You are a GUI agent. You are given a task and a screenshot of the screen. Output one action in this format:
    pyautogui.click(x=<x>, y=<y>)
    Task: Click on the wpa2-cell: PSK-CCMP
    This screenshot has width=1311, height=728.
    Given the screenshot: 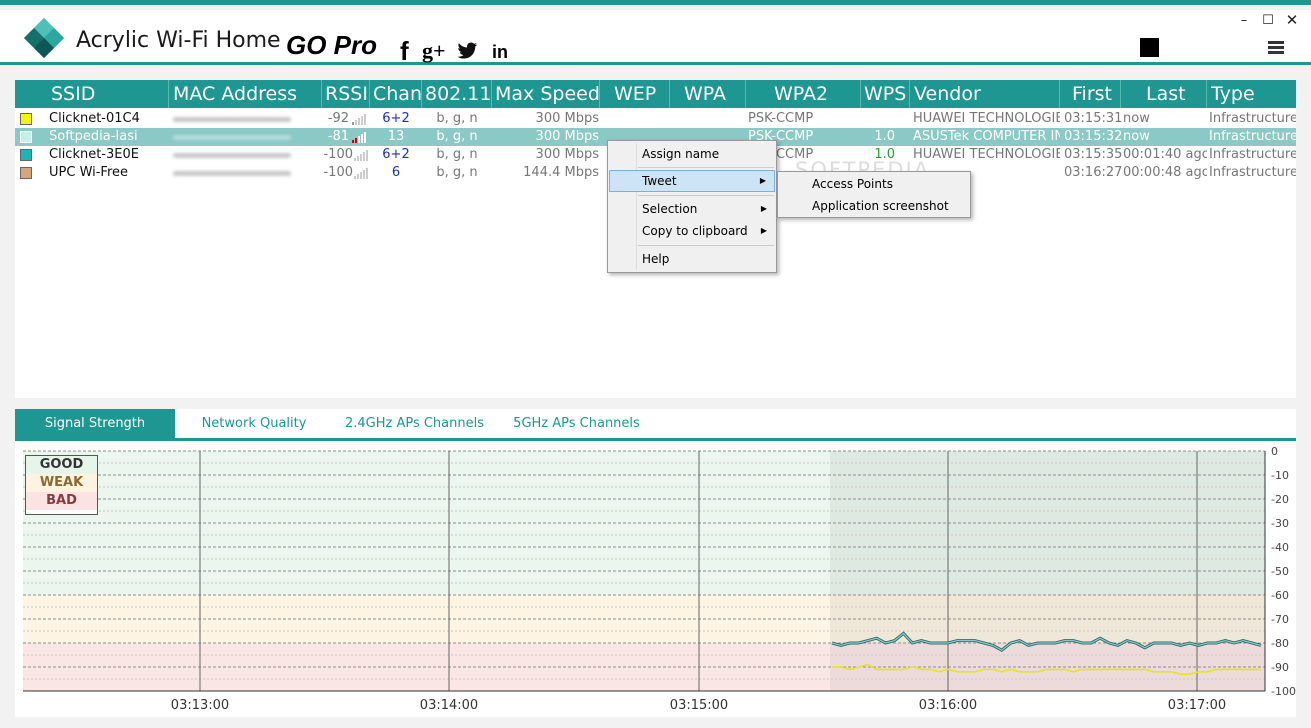 What is the action you would take?
    pyautogui.click(x=781, y=118)
    